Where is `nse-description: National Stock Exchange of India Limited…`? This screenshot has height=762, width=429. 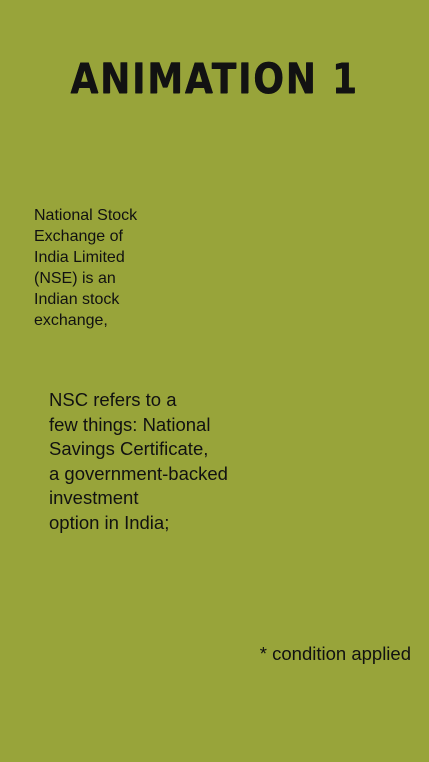
nse-description: National Stock Exchange of India Limited… is located at coordinates (86, 268).